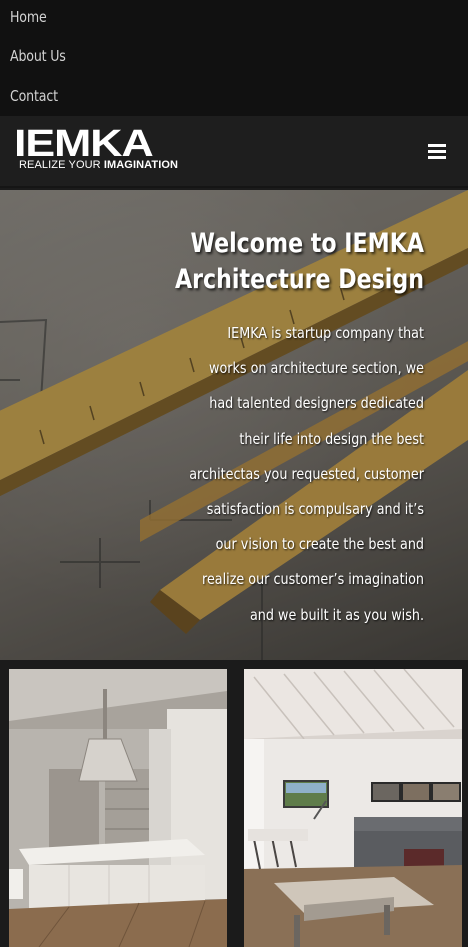  I want to click on logo-wordmark: IEMKA, so click(84, 144).